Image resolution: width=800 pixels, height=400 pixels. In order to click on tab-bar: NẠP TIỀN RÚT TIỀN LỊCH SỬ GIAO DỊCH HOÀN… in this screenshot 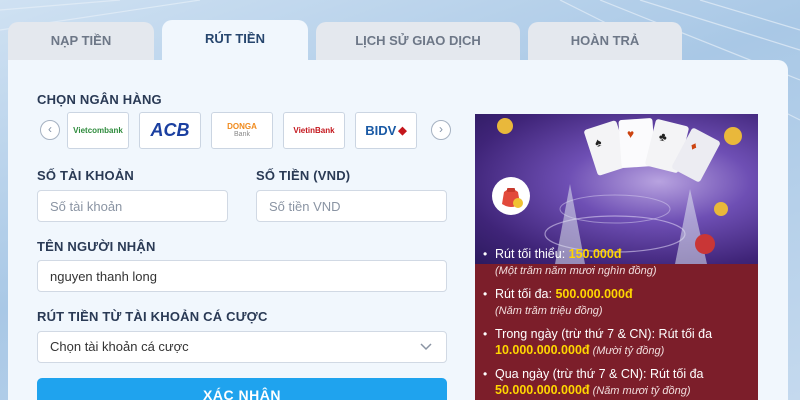, I will do `click(398, 41)`.